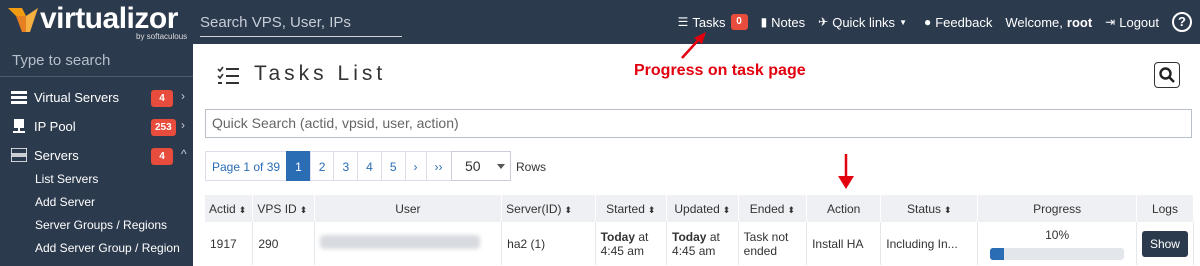  I want to click on column-header-server: Server(ID) ⬍, so click(548, 208).